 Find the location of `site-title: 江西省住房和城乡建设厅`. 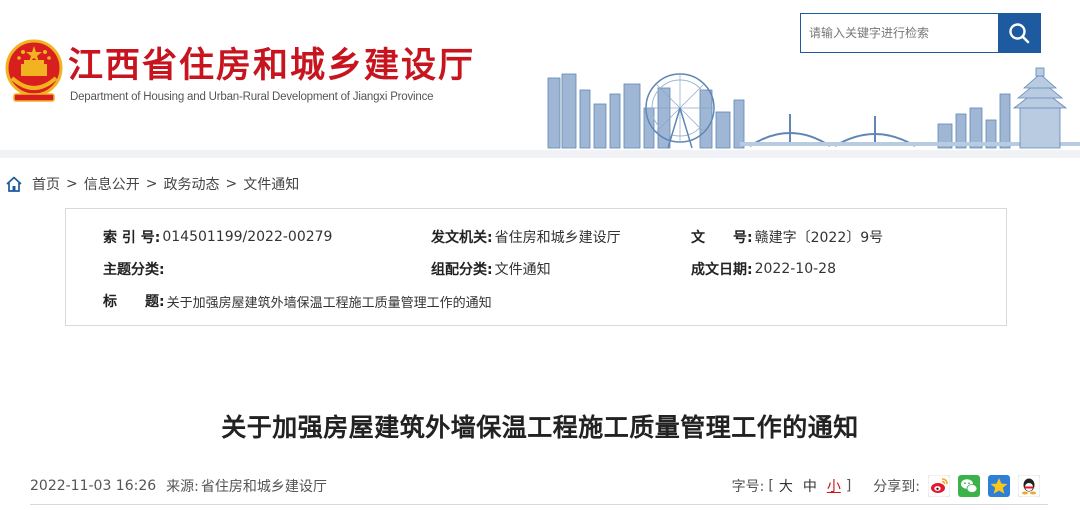

site-title: 江西省住房和城乡建设厅 is located at coordinates (272, 66).